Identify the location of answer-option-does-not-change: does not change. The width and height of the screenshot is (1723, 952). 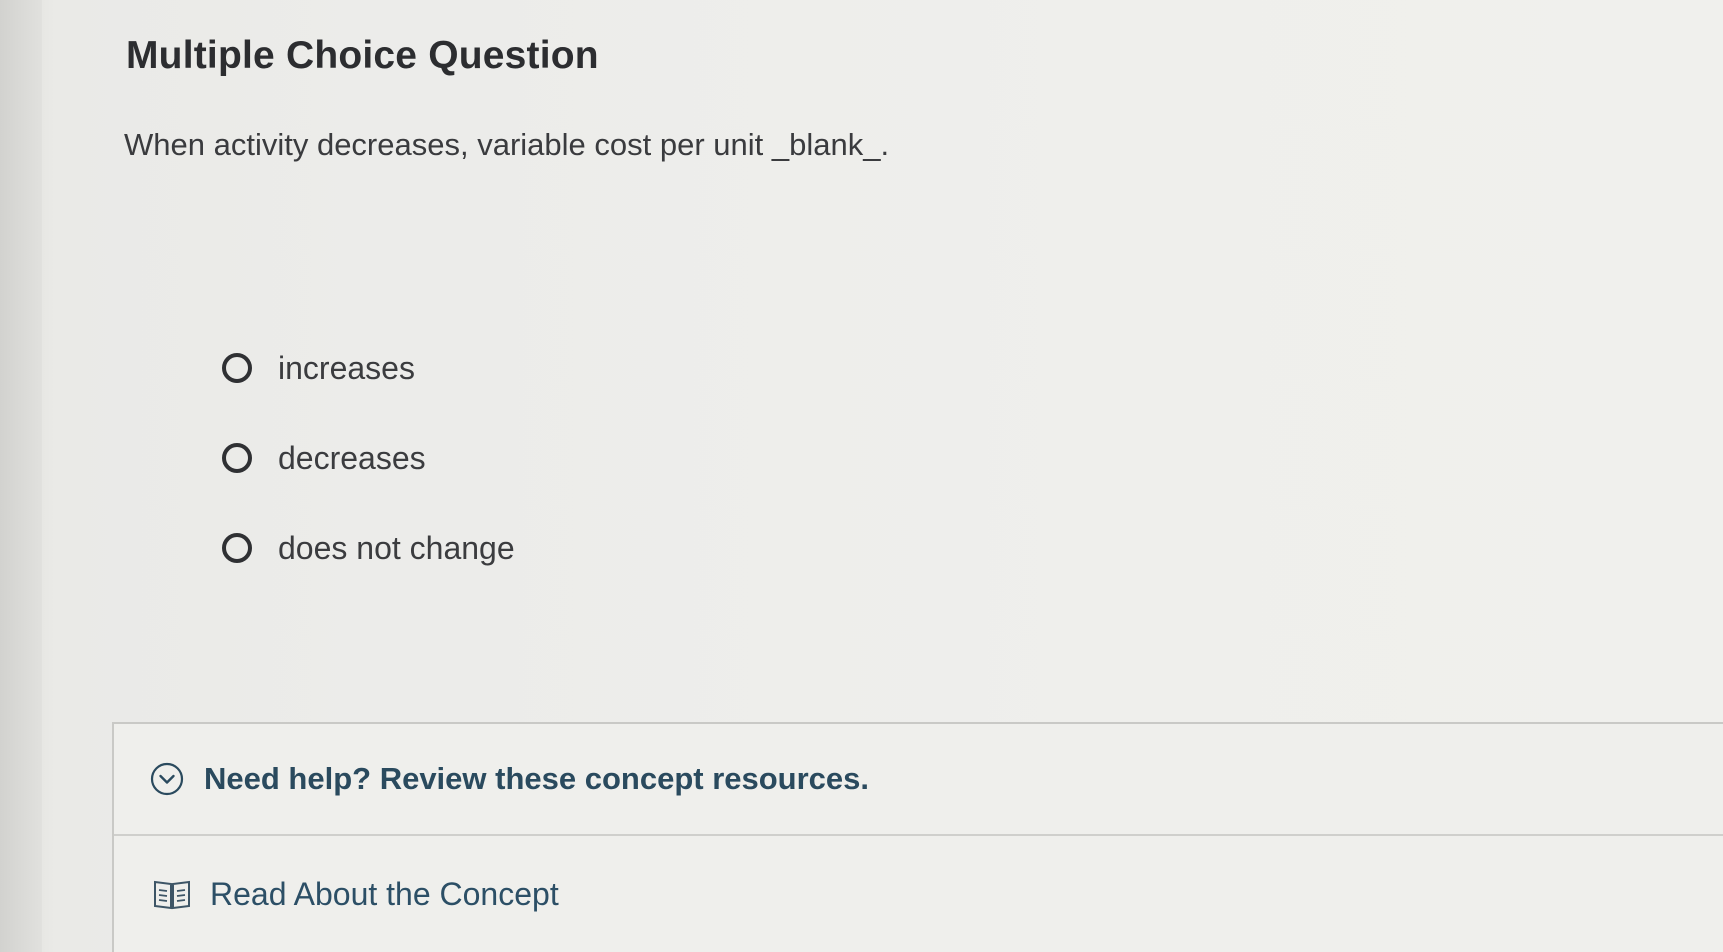
(368, 548).